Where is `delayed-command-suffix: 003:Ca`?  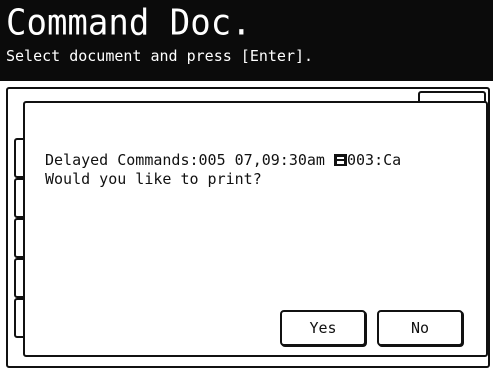 delayed-command-suffix: 003:Ca is located at coordinates (374, 160).